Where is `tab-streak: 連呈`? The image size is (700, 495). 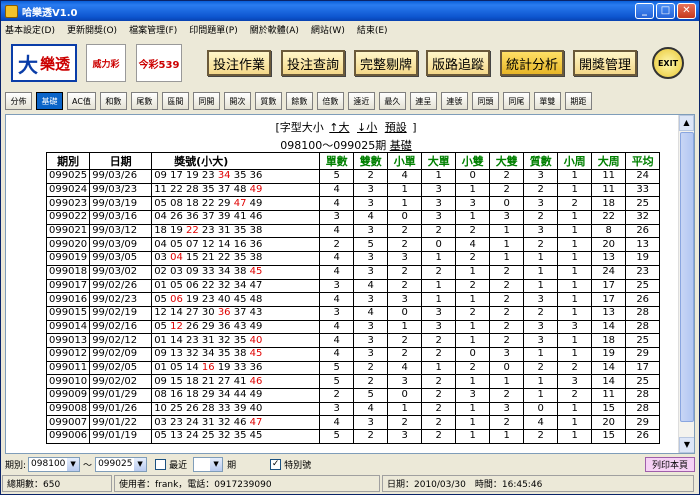
tab-streak: 連呈 is located at coordinates (423, 101).